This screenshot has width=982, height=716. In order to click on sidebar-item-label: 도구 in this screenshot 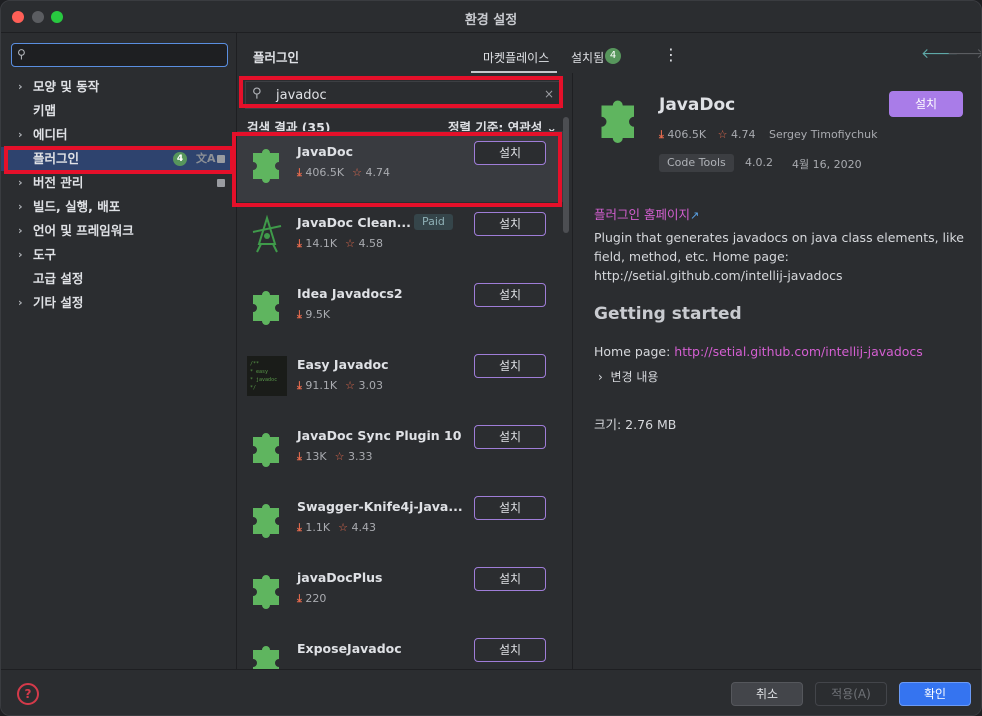, I will do `click(45, 254)`.